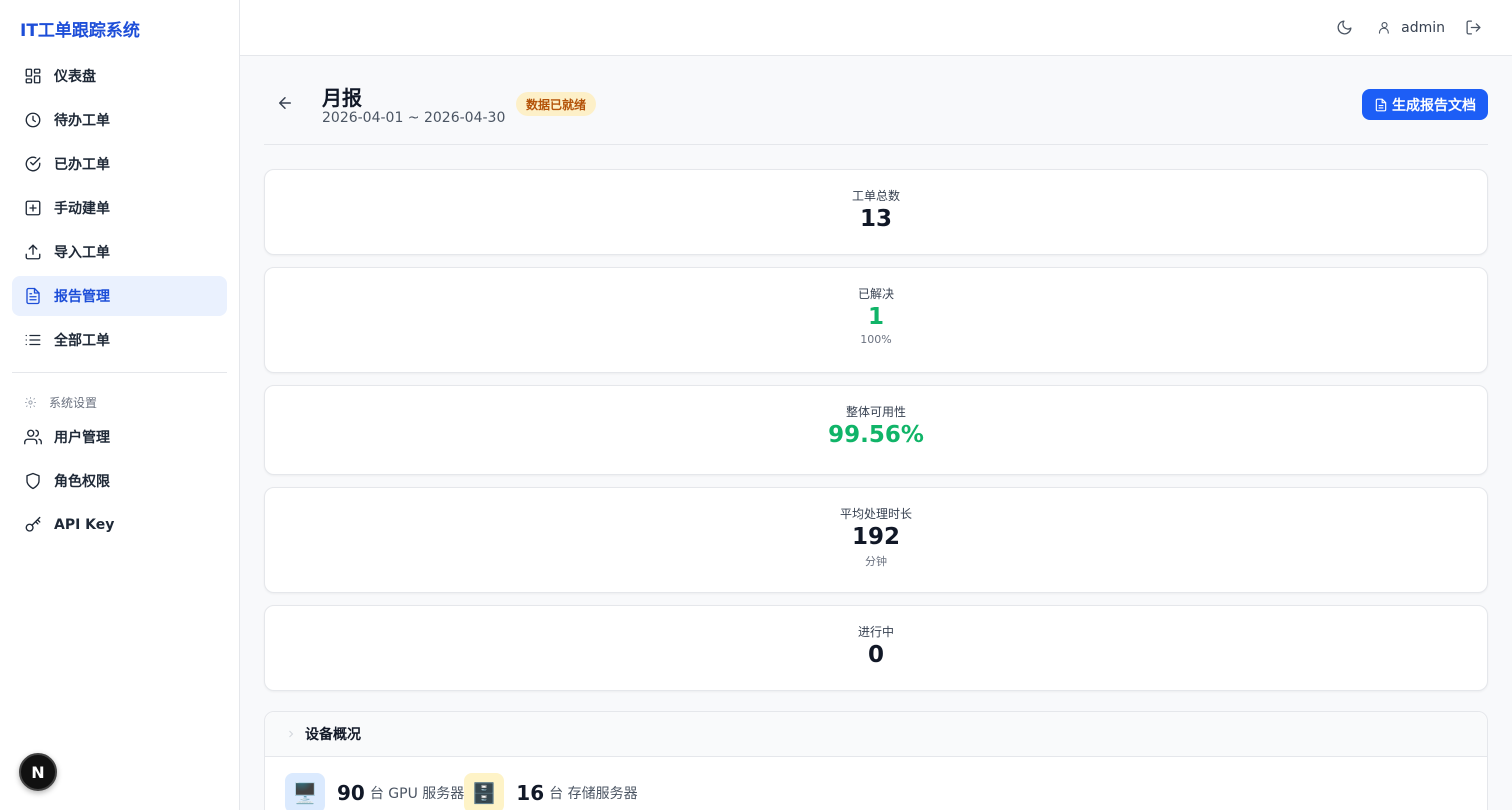 The height and width of the screenshot is (810, 1512). I want to click on stat-sub: 100%, so click(876, 339).